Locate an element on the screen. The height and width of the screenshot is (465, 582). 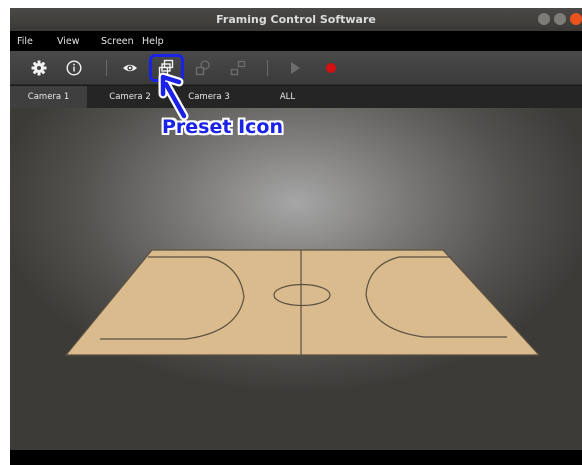
record-icon is located at coordinates (331, 68).